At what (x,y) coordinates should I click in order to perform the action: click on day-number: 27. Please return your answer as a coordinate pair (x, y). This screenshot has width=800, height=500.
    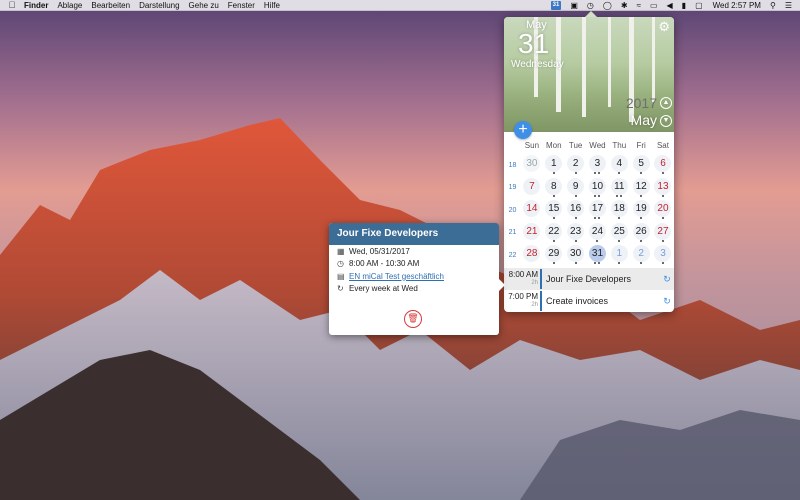
    Looking at the image, I should click on (663, 231).